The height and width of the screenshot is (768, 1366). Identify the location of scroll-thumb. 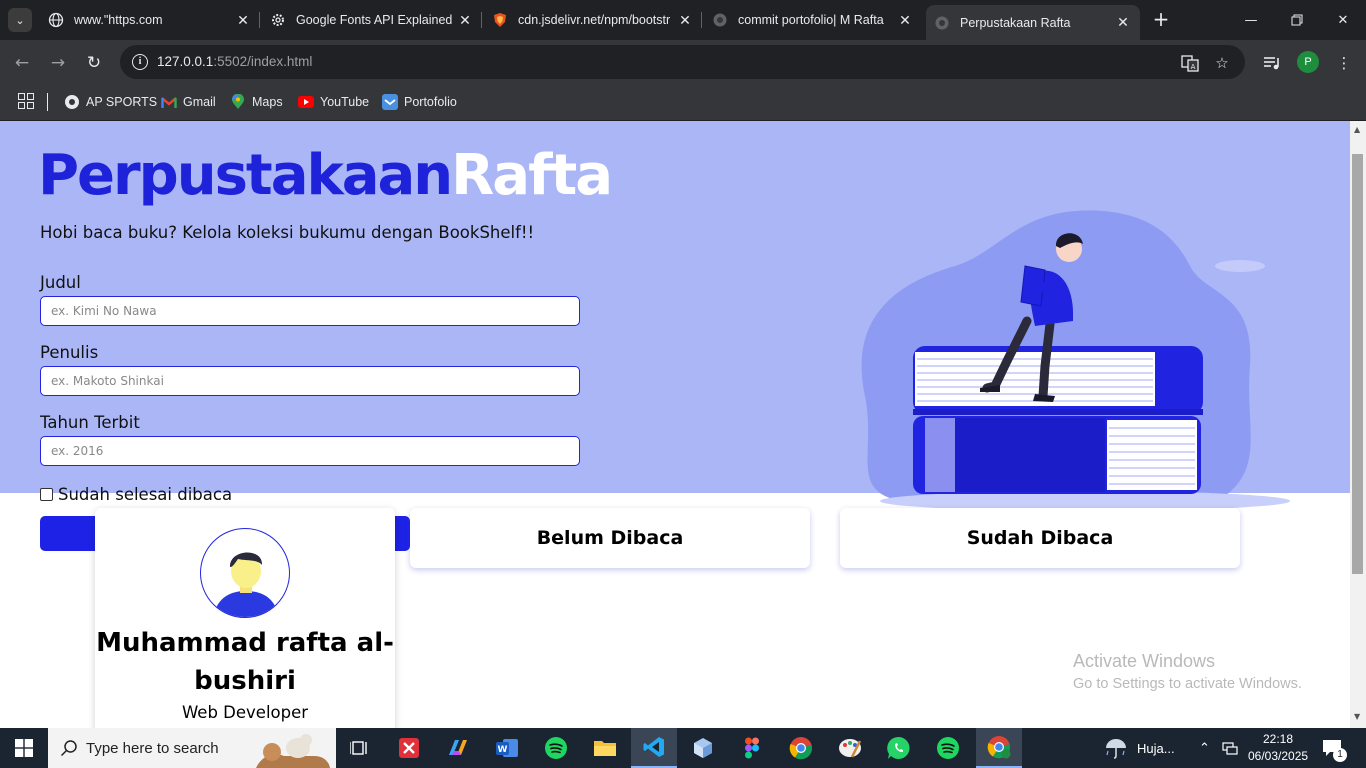
(1357, 364).